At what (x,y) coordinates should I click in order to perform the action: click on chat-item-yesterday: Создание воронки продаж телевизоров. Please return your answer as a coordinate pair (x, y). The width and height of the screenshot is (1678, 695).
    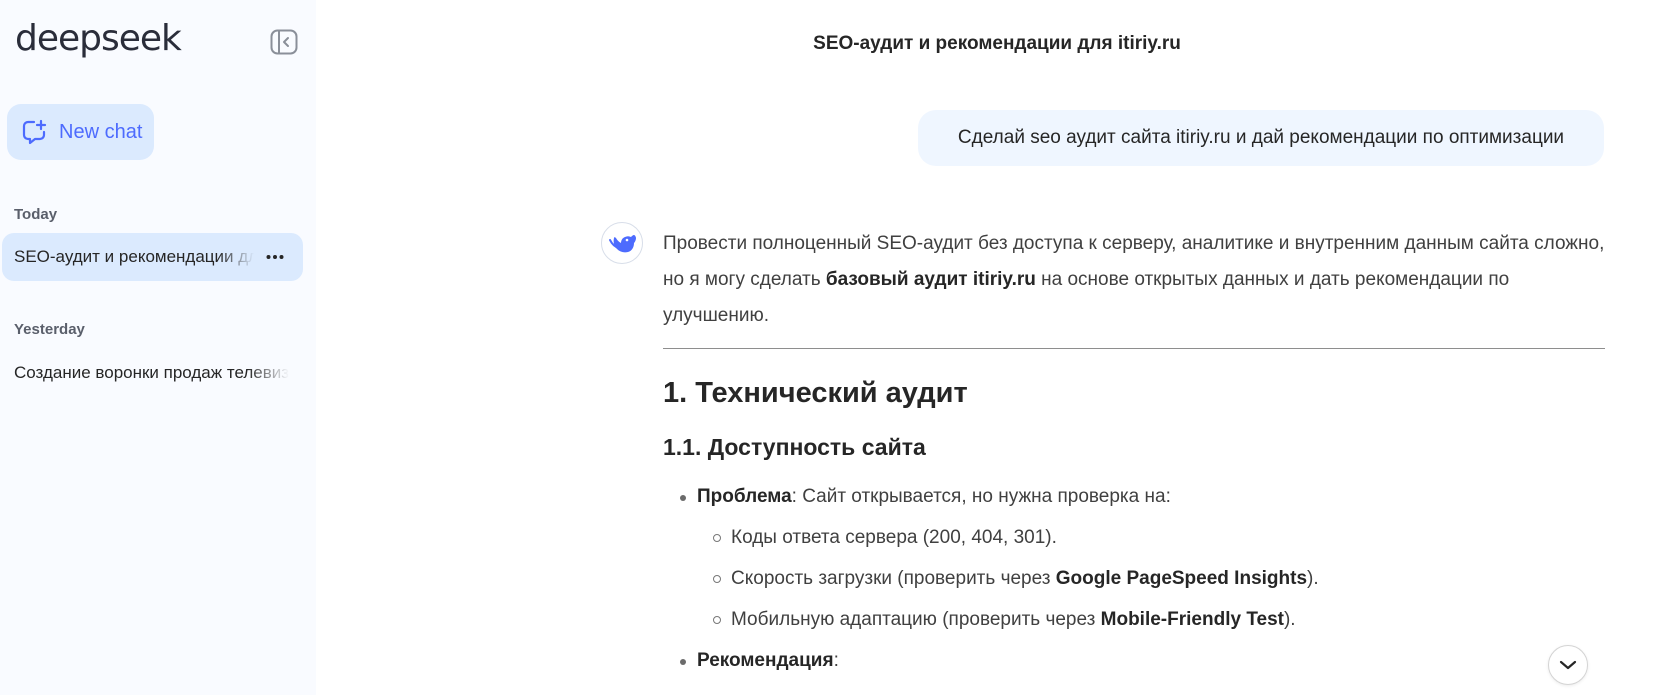
    Looking at the image, I should click on (152, 373).